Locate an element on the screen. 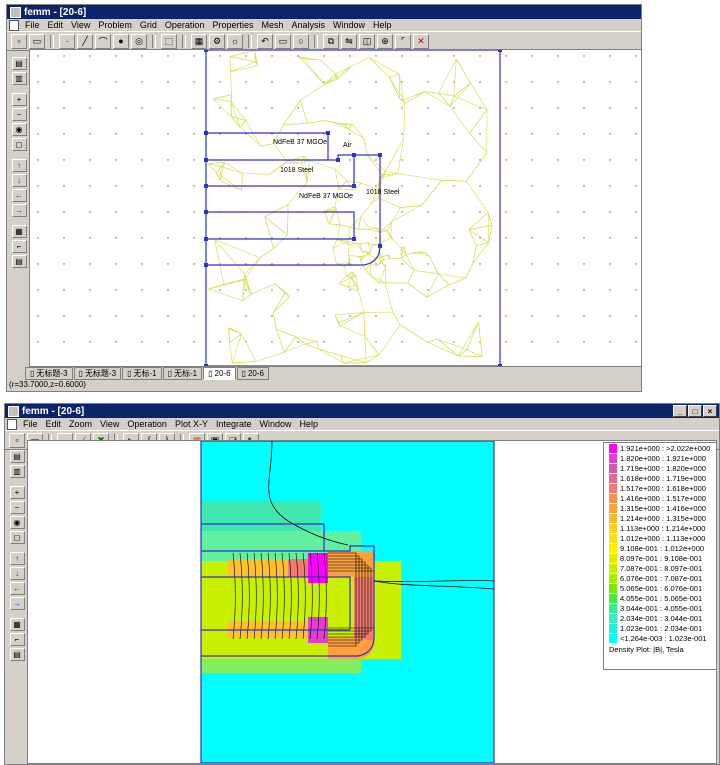  arc-mode-button: ⌒ is located at coordinates (103, 41).